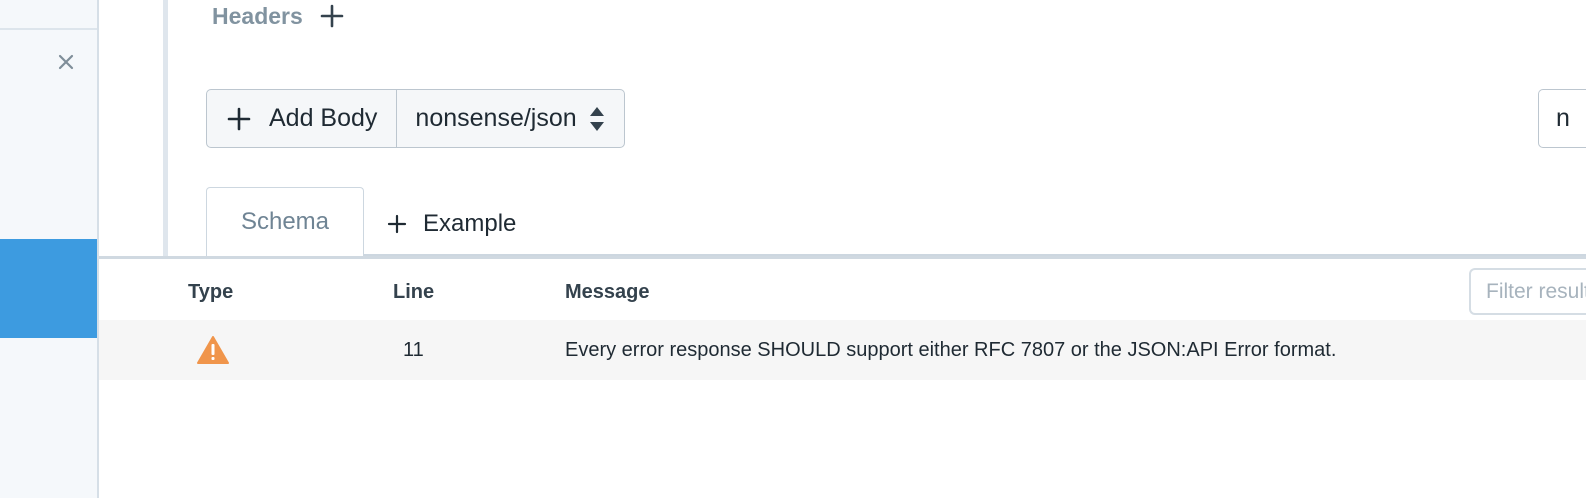 The height and width of the screenshot is (498, 1586). What do you see at coordinates (1562, 118) in the screenshot?
I see `right-field: n` at bounding box center [1562, 118].